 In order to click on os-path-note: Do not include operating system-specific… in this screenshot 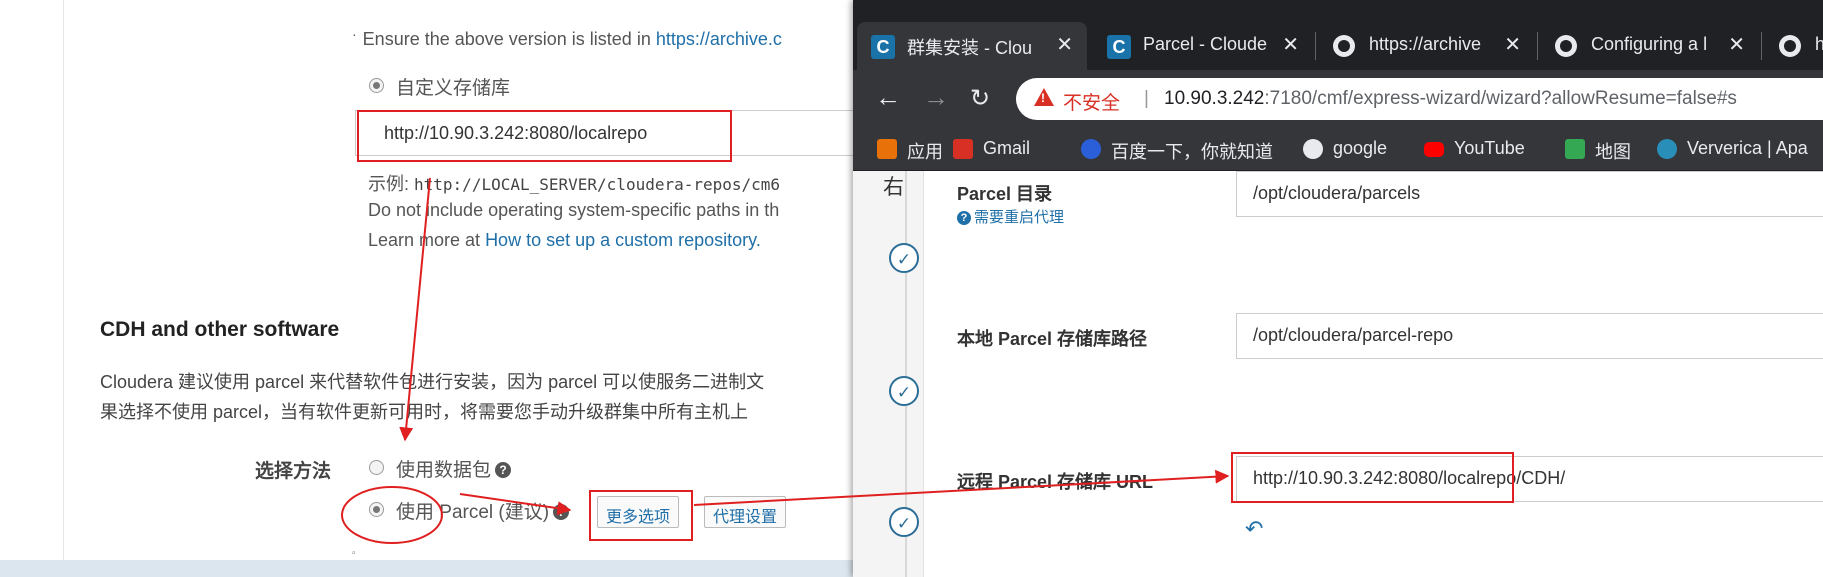, I will do `click(574, 210)`.